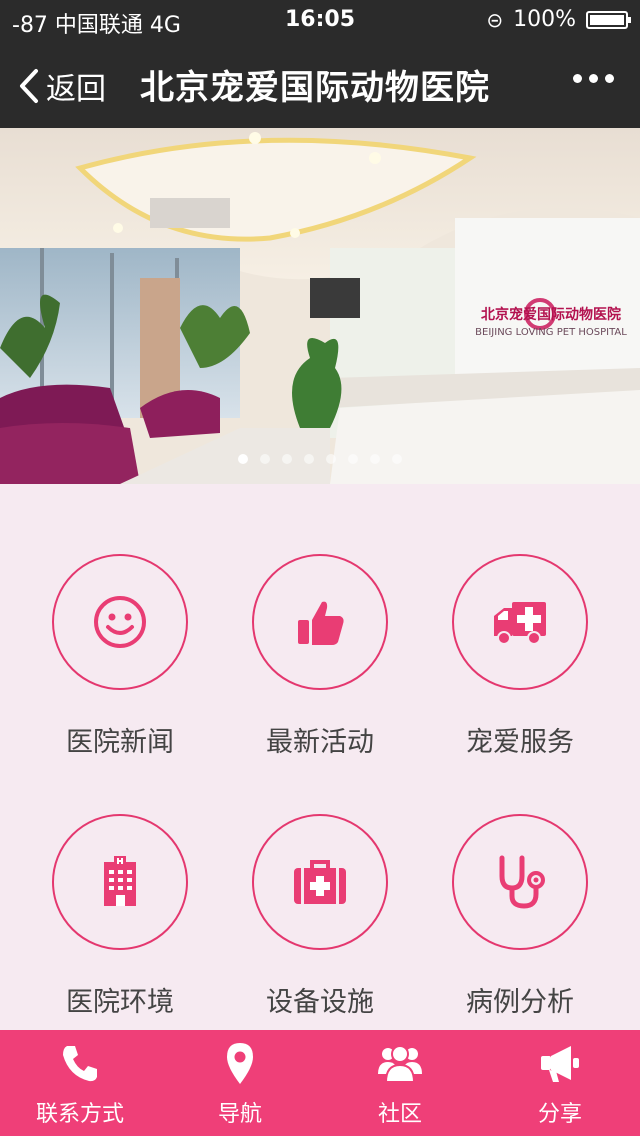 This screenshot has height=1136, width=640. I want to click on menu-item-label: 医院环境, so click(120, 1002).